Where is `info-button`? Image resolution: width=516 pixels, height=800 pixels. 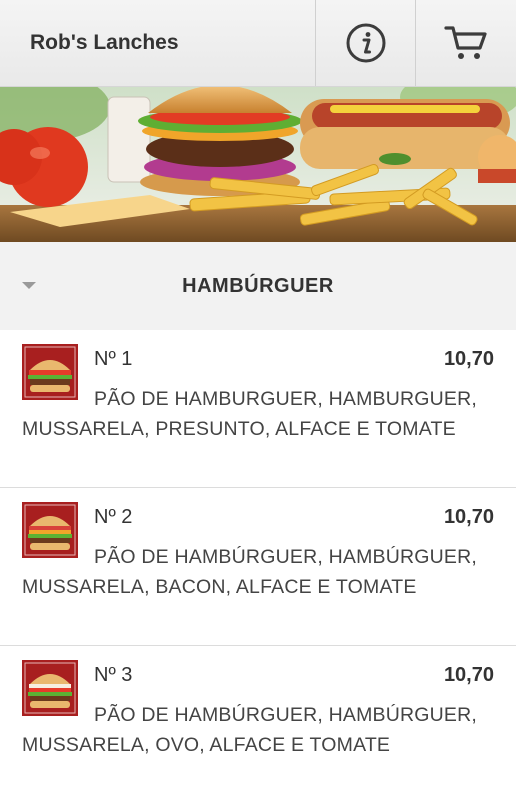
info-button is located at coordinates (365, 43).